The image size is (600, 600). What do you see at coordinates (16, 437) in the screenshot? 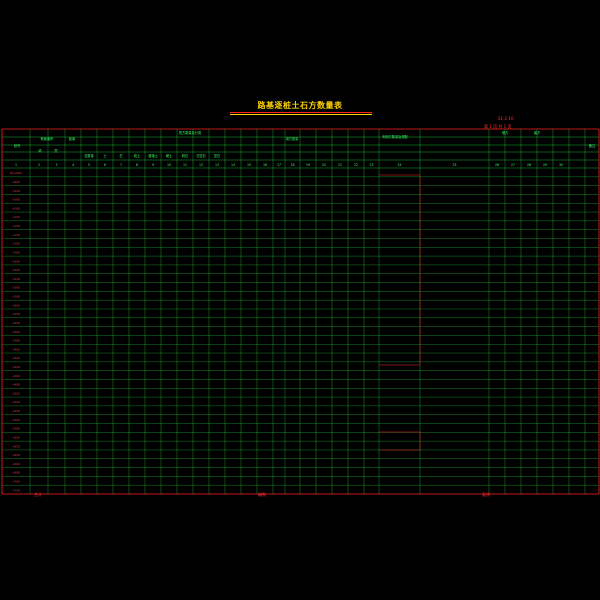
I see `station-label: +600` at bounding box center [16, 437].